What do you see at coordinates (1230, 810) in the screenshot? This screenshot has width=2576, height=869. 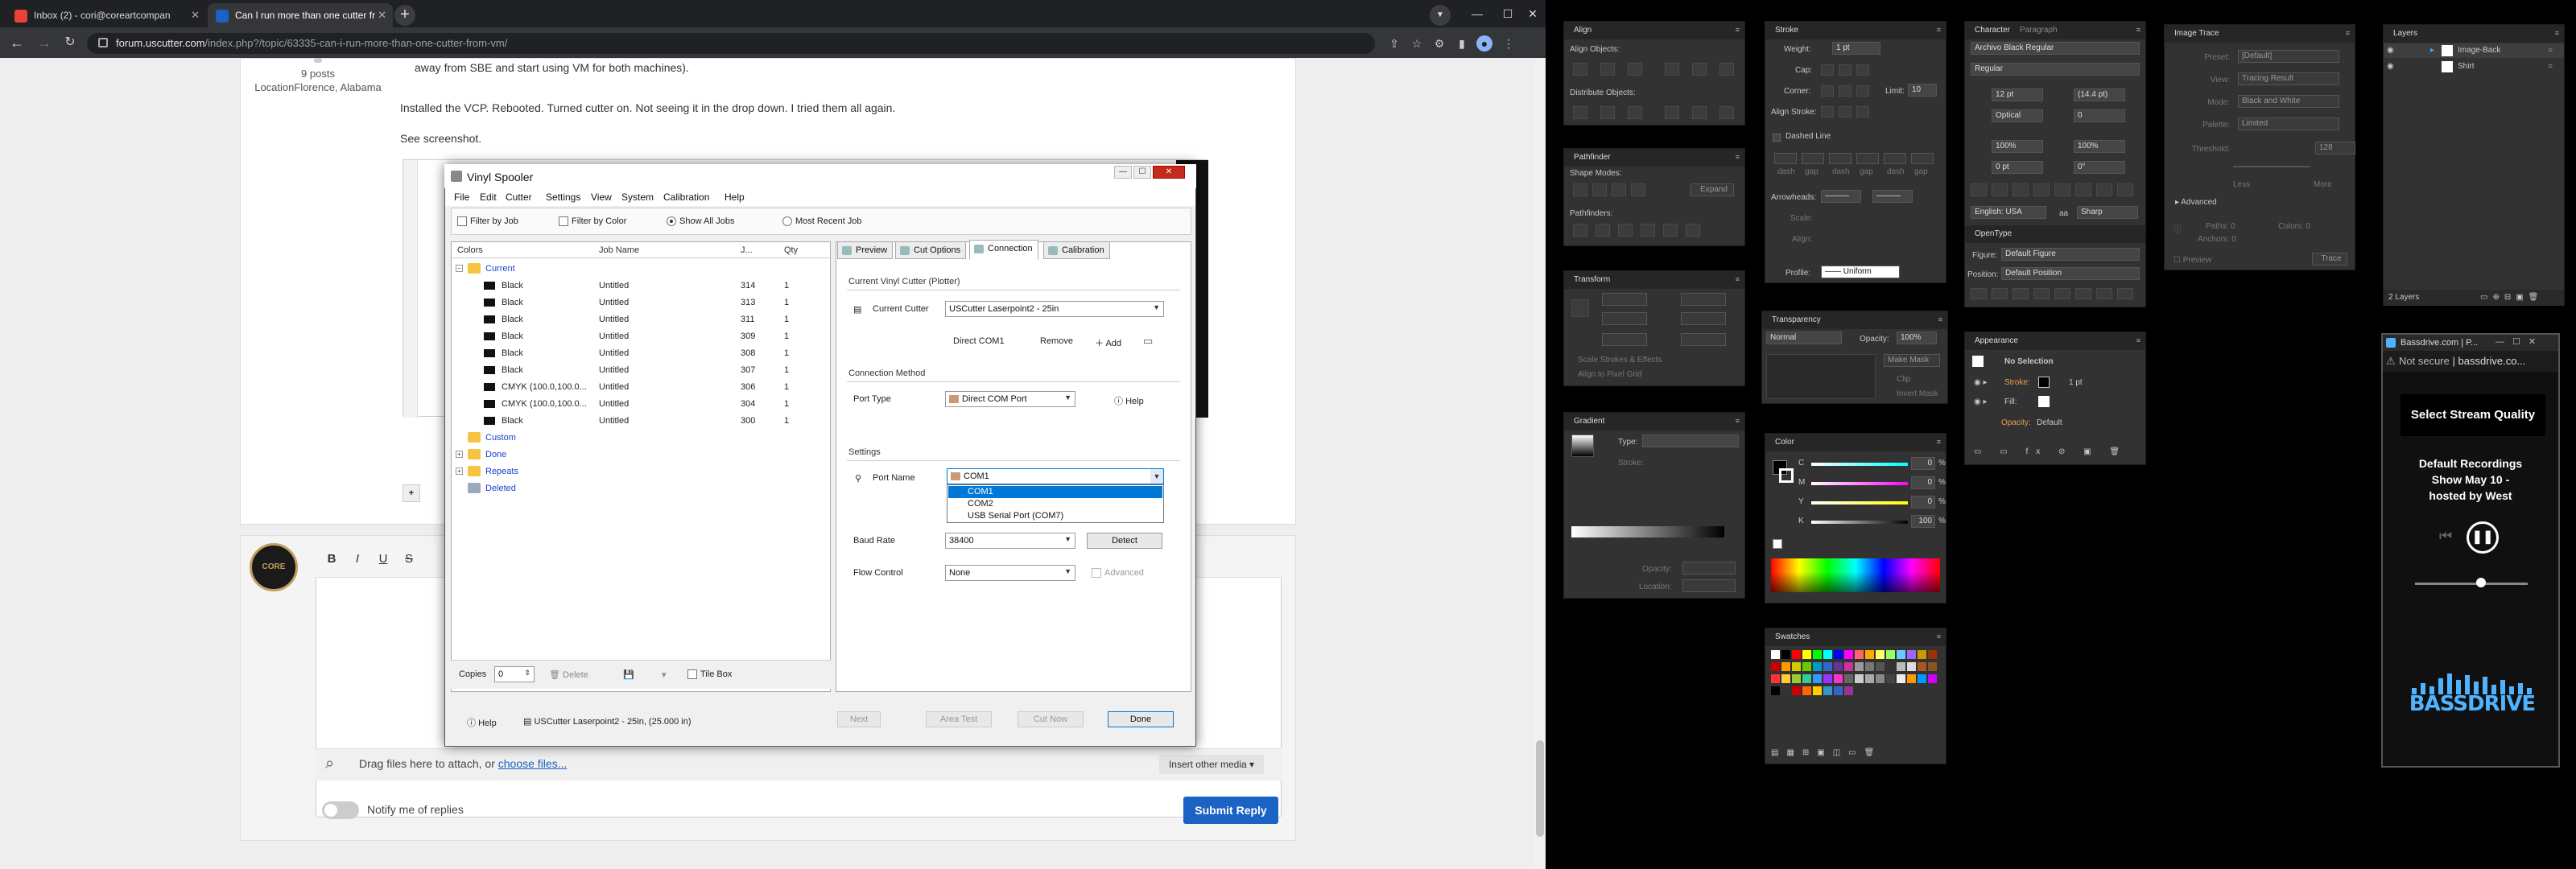 I see `submit-reply-button: Submit Reply` at bounding box center [1230, 810].